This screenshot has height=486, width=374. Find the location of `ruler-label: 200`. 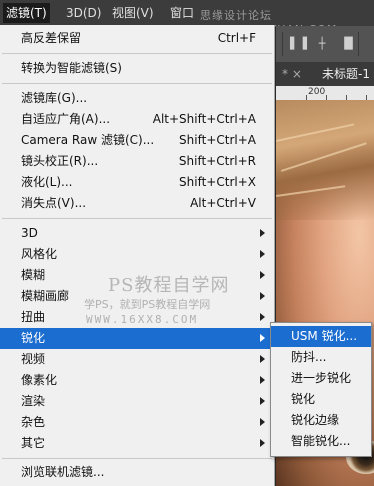

ruler-label: 200 is located at coordinates (317, 92).